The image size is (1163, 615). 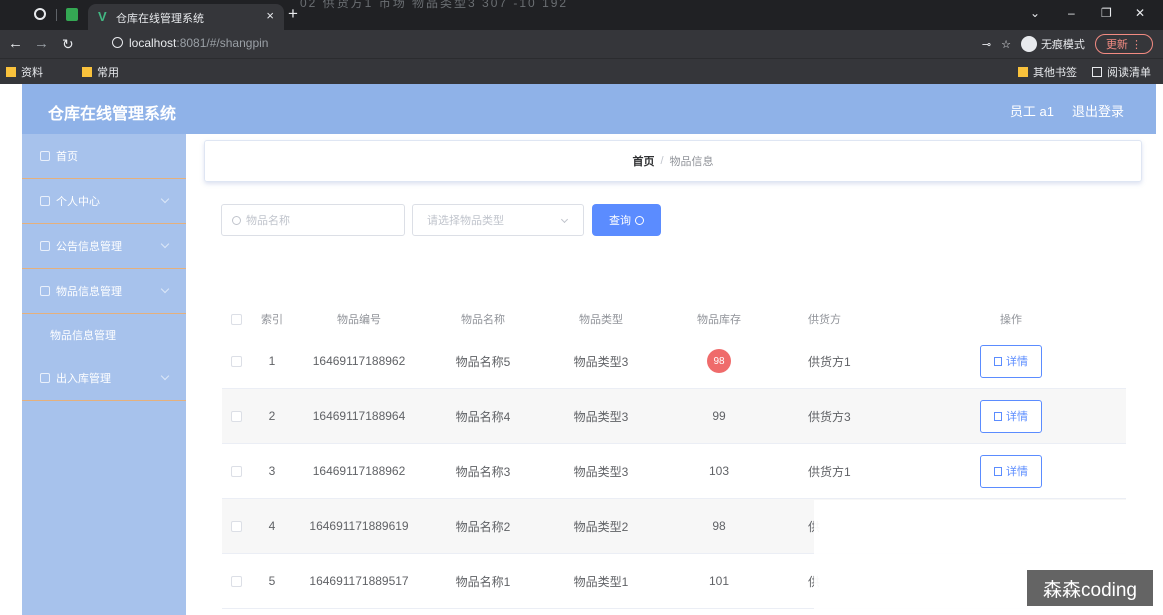 What do you see at coordinates (104, 378) in the screenshot?
I see `sidebar-item-inout: 出入库管理` at bounding box center [104, 378].